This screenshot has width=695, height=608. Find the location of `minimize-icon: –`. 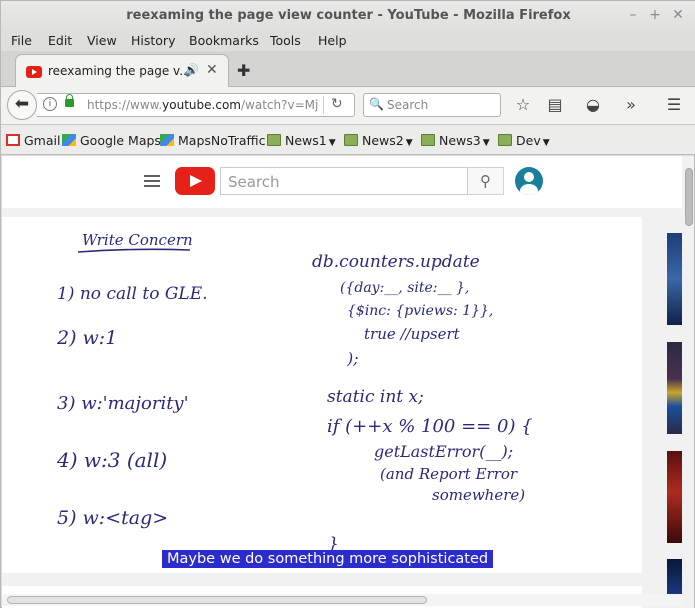

minimize-icon: – is located at coordinates (633, 15).